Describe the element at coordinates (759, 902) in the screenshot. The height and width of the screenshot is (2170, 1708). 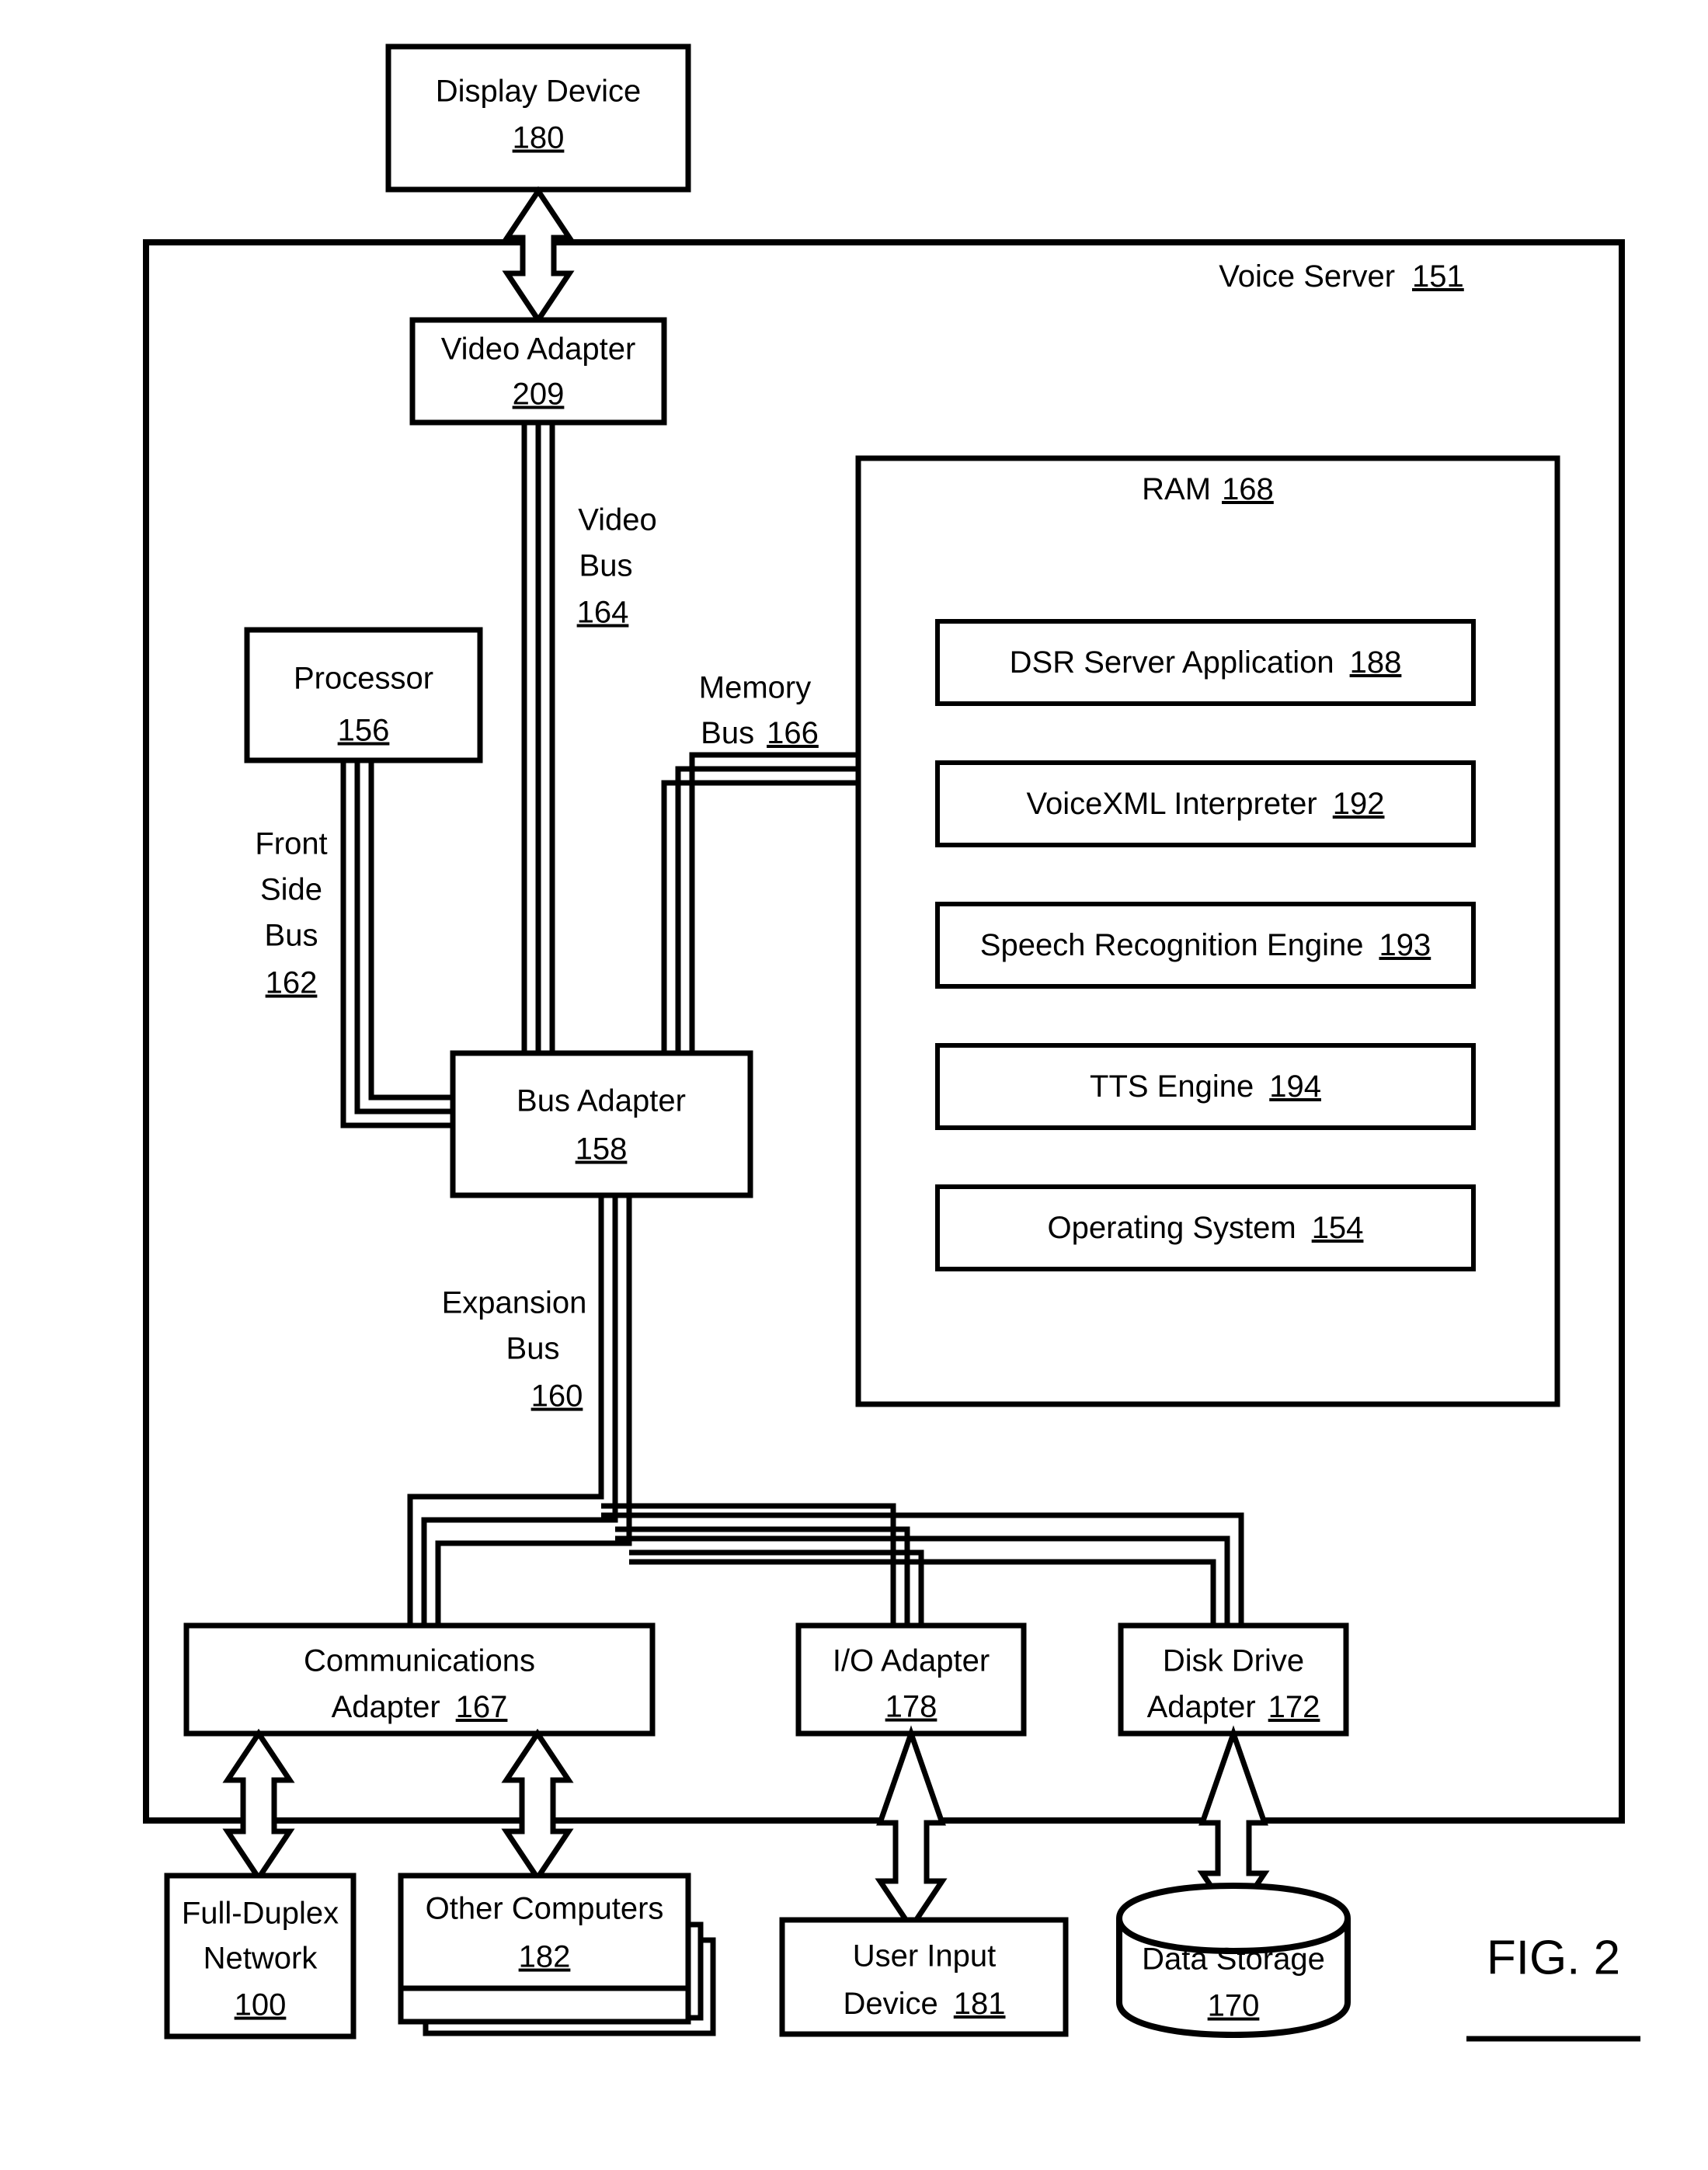
I see `memory-bus-lines` at that location.